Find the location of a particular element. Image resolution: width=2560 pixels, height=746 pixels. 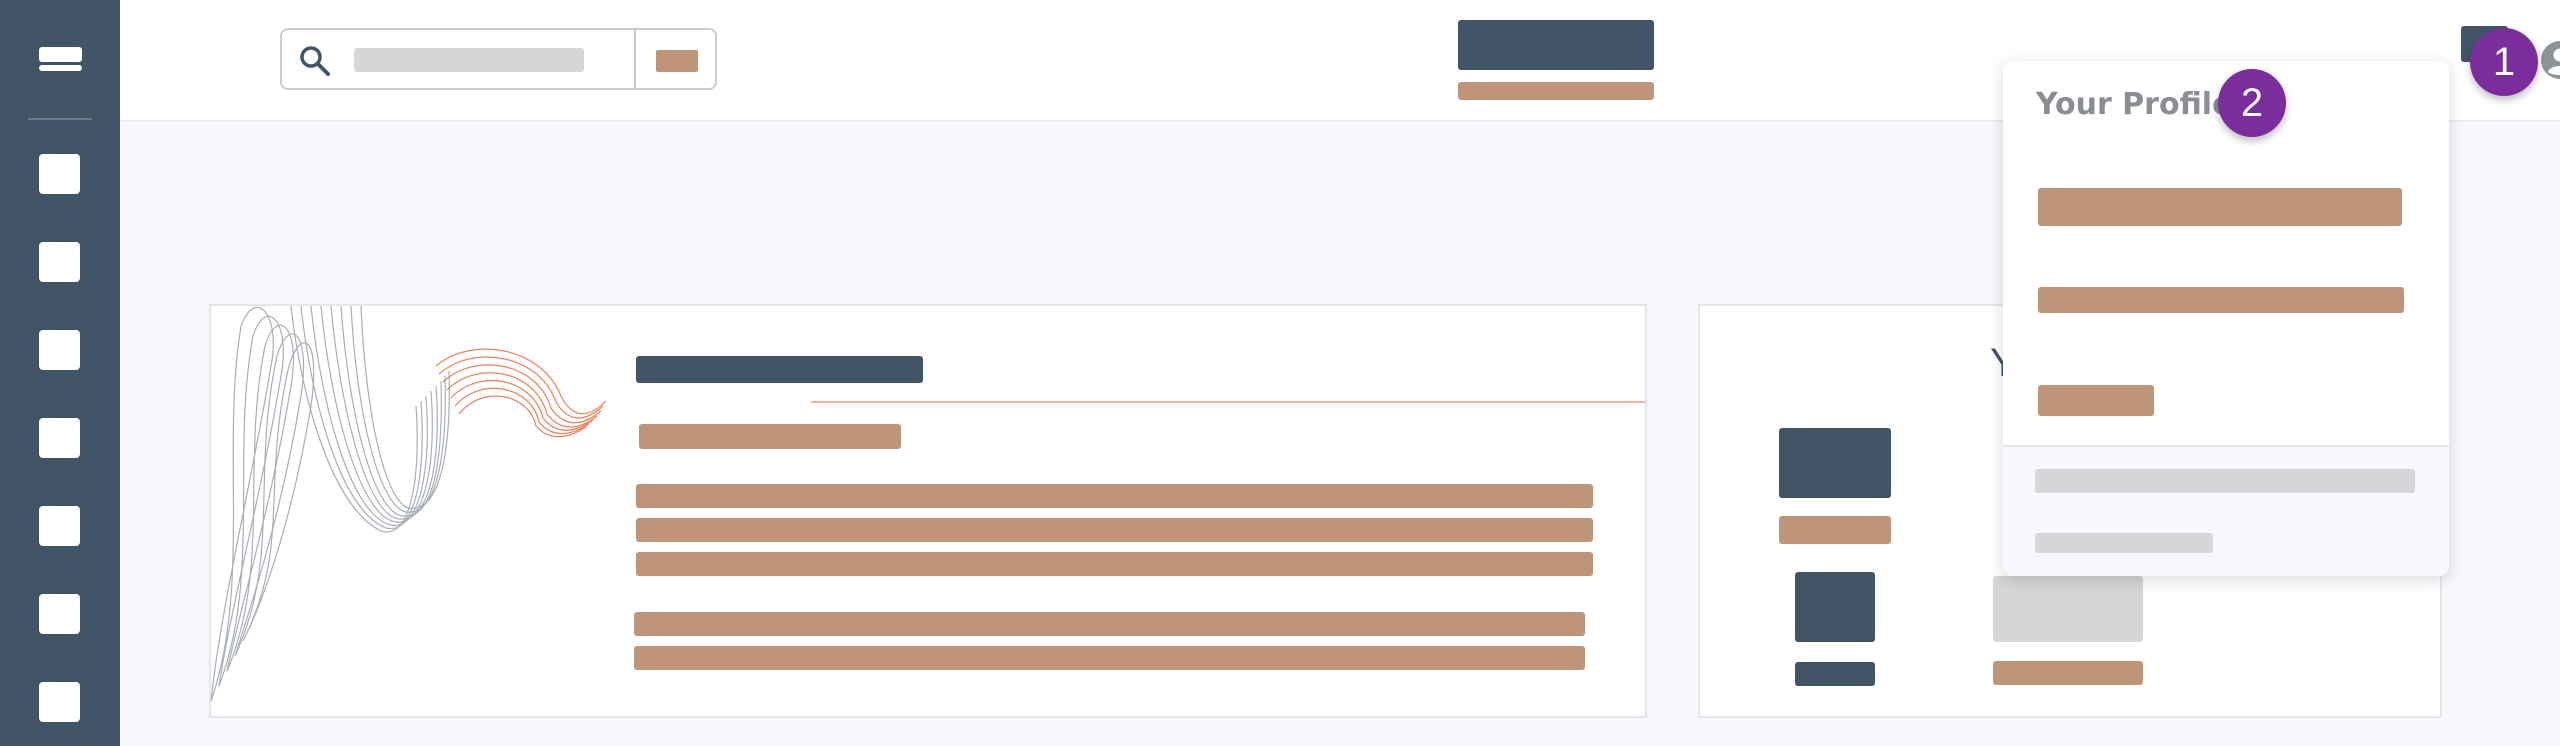

dropdown-footer is located at coordinates (2226, 510).